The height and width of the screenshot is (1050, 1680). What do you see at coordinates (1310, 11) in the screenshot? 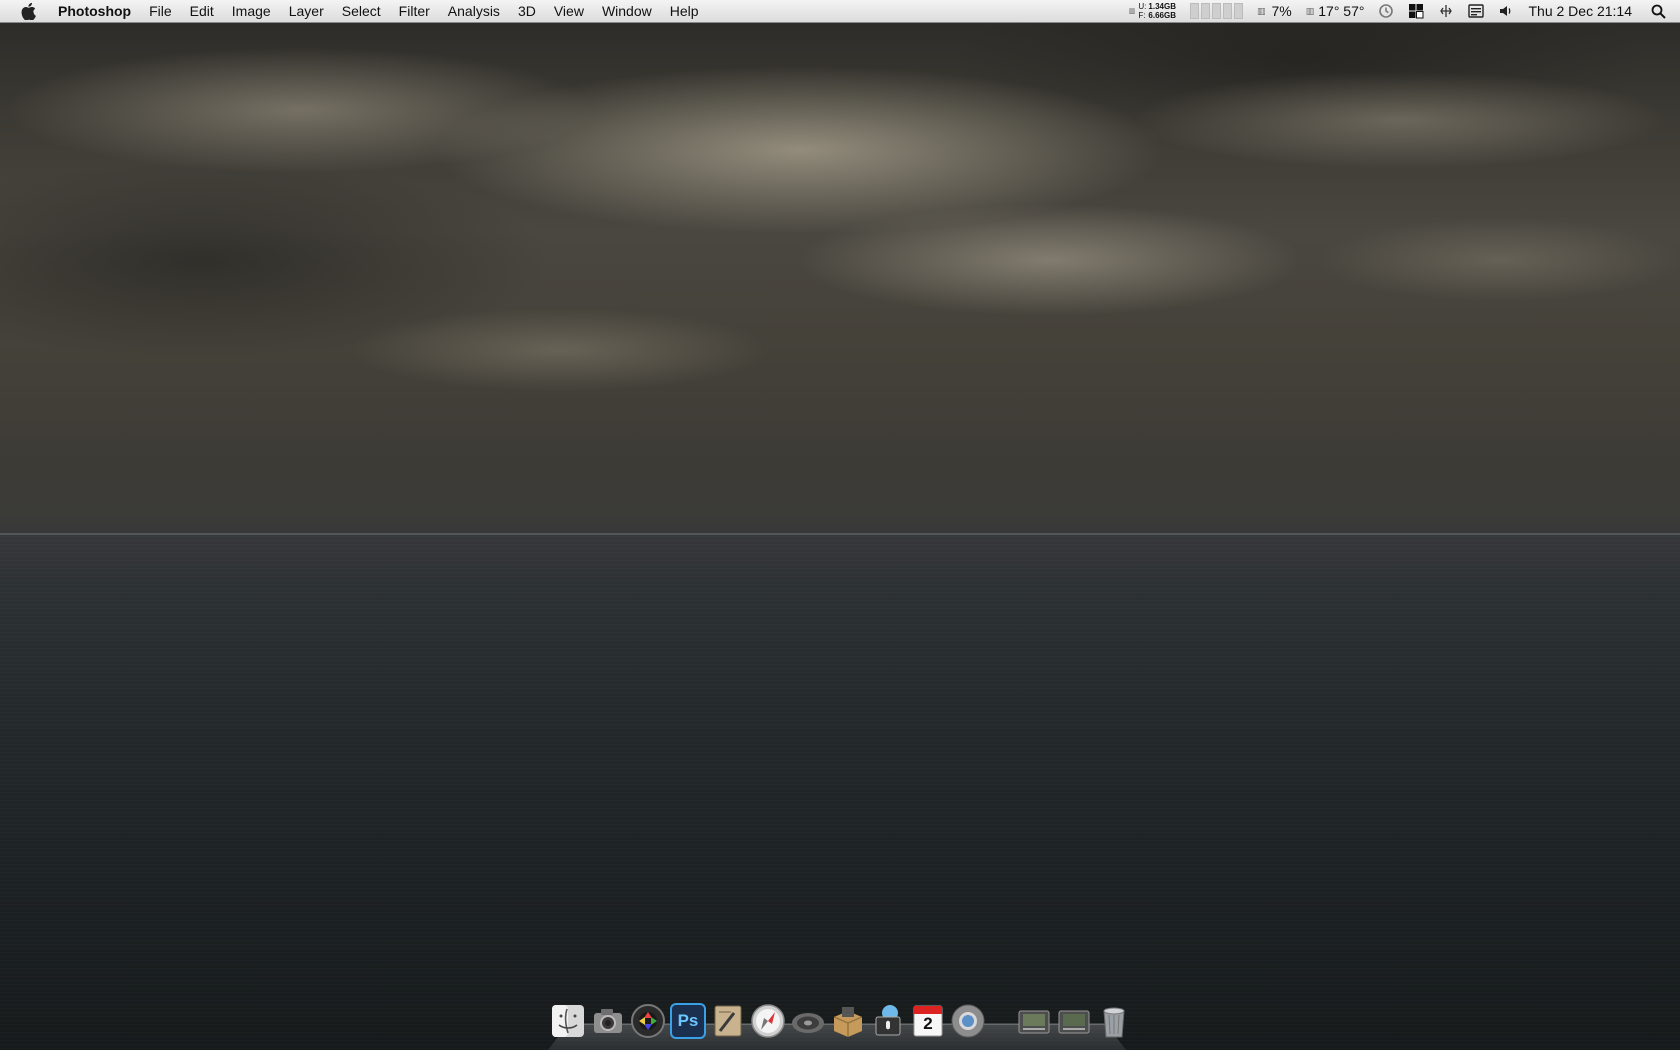
I see `temperature-label-icon: ▥` at bounding box center [1310, 11].